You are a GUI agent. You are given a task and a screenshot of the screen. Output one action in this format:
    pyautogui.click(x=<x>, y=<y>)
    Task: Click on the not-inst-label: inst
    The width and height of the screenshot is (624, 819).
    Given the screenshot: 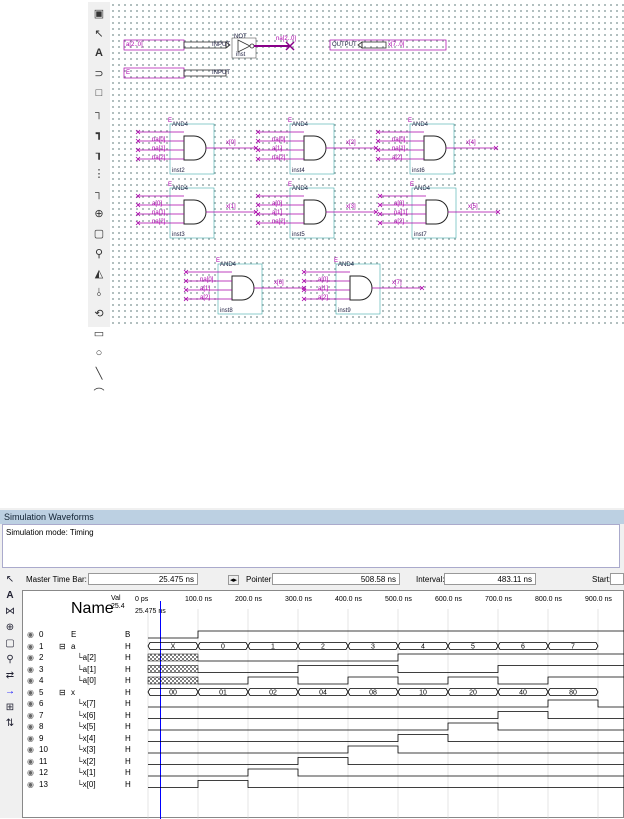 What is the action you would take?
    pyautogui.click(x=241, y=55)
    